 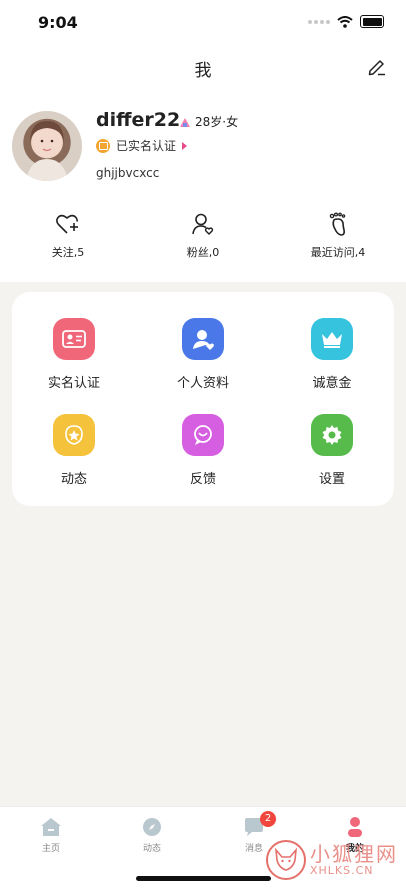 I want to click on user-id: ghjjbvcxcc, so click(x=128, y=173).